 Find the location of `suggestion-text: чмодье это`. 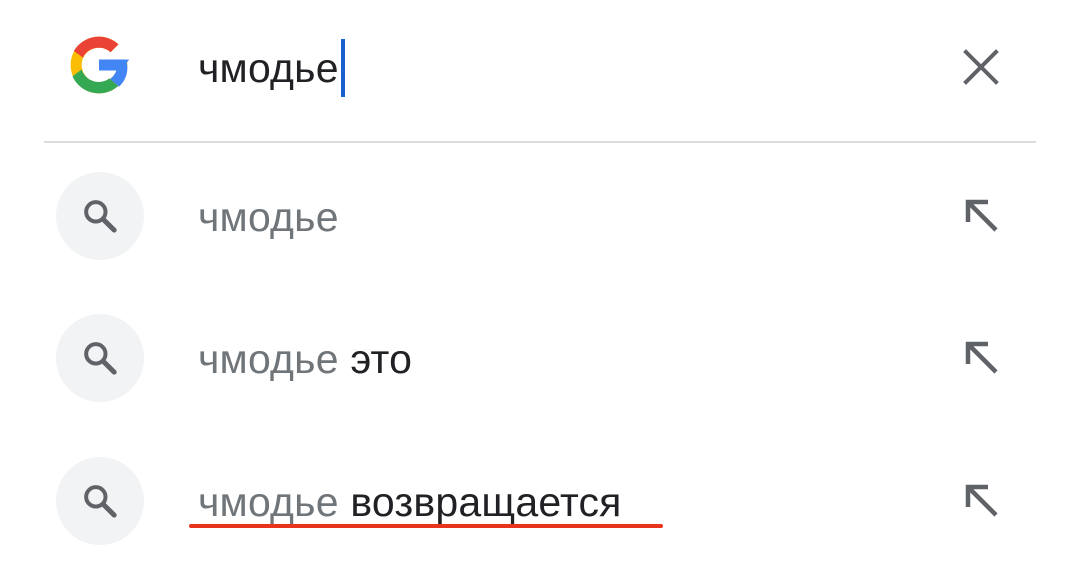

suggestion-text: чмодье это is located at coordinates (305, 359).